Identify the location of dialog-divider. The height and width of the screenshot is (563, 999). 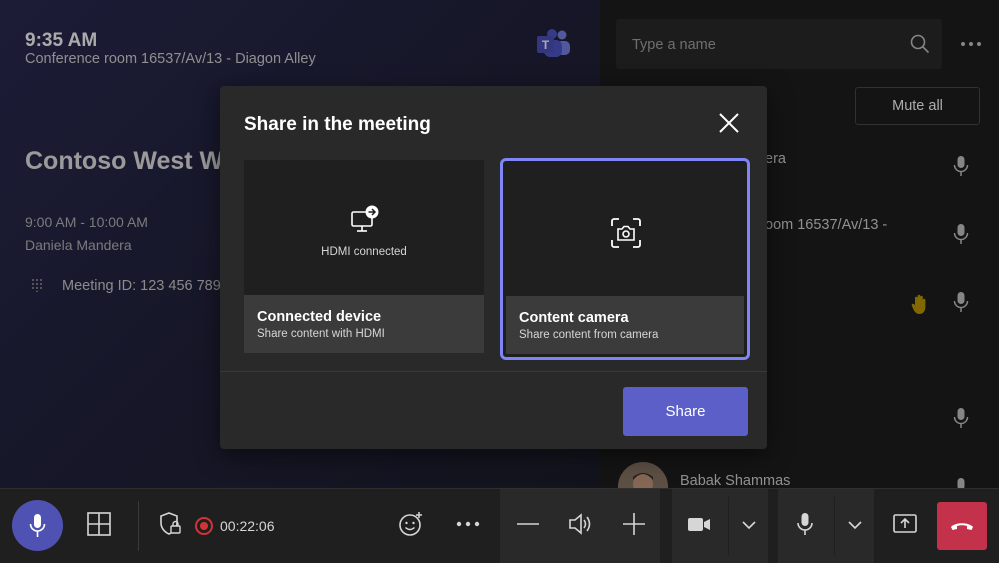
(493, 371).